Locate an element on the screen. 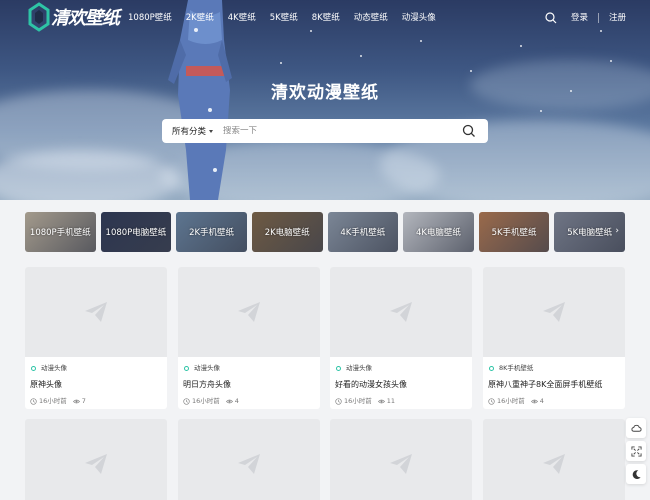  menu-item-4k: 4K壁纸 is located at coordinates (242, 18).